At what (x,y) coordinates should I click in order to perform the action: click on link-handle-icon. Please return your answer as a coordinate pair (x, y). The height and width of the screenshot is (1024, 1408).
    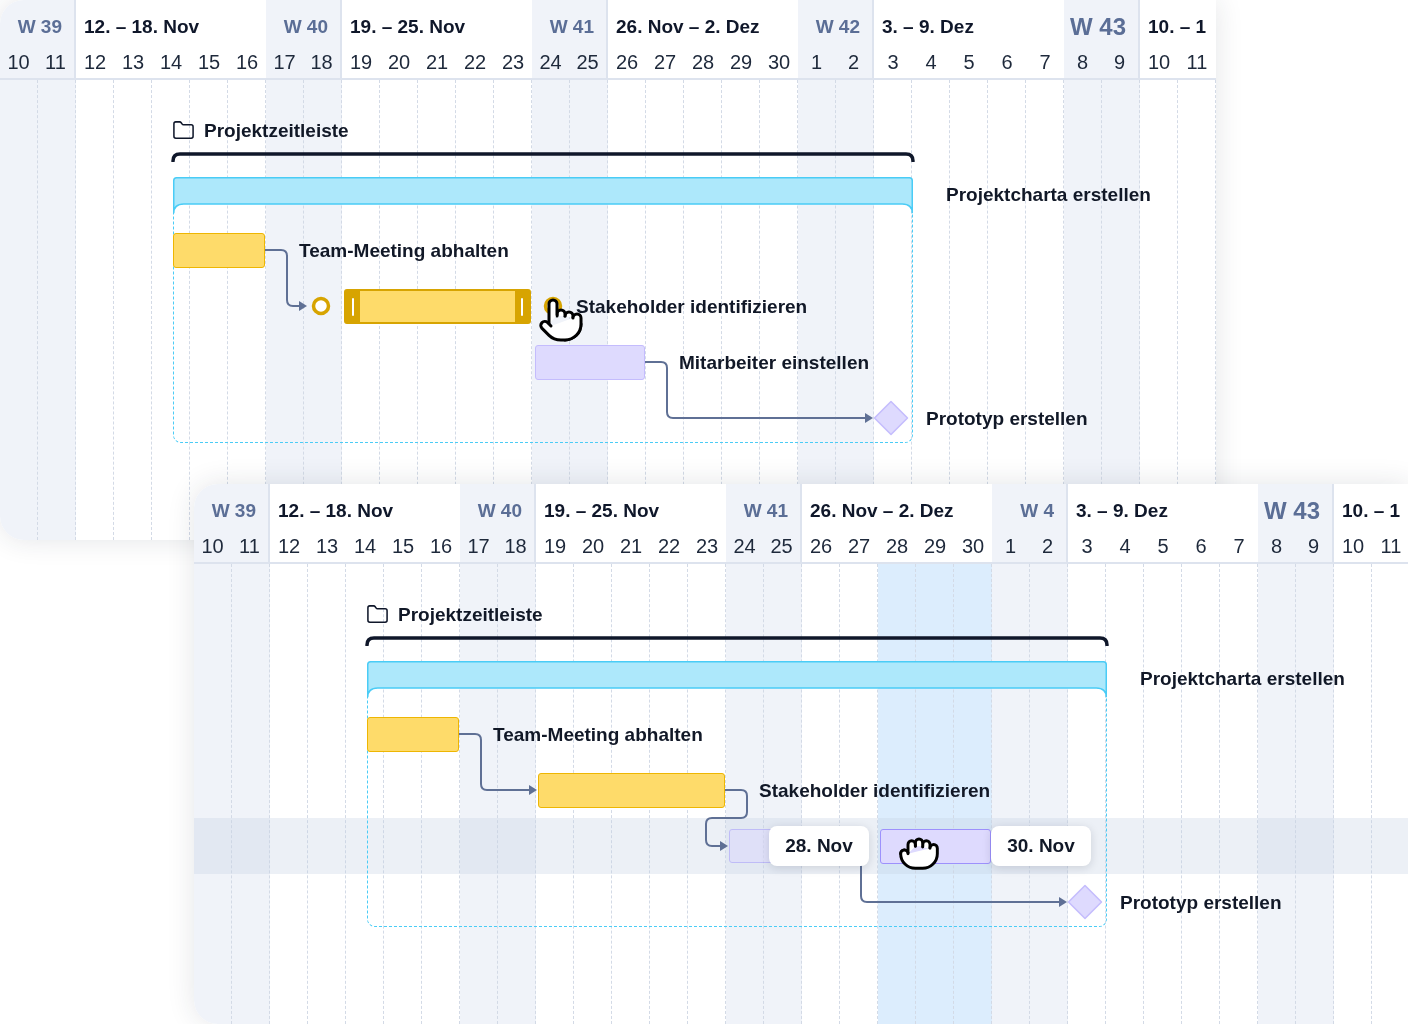
    Looking at the image, I should click on (321, 306).